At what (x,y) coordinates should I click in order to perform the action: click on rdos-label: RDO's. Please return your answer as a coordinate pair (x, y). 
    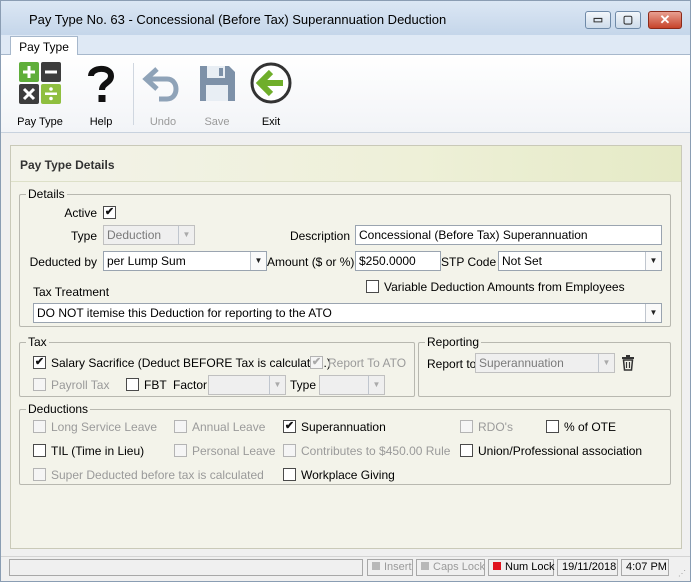
    Looking at the image, I should click on (495, 427).